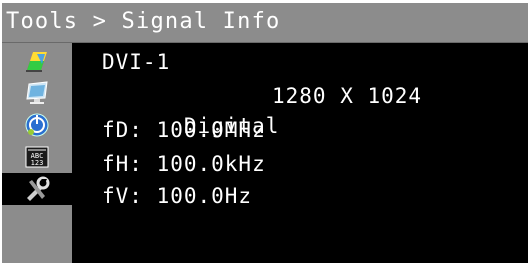 The width and height of the screenshot is (529, 265). Describe the element at coordinates (184, 130) in the screenshot. I see `dot-clock: fD: 100.0MHz` at that location.